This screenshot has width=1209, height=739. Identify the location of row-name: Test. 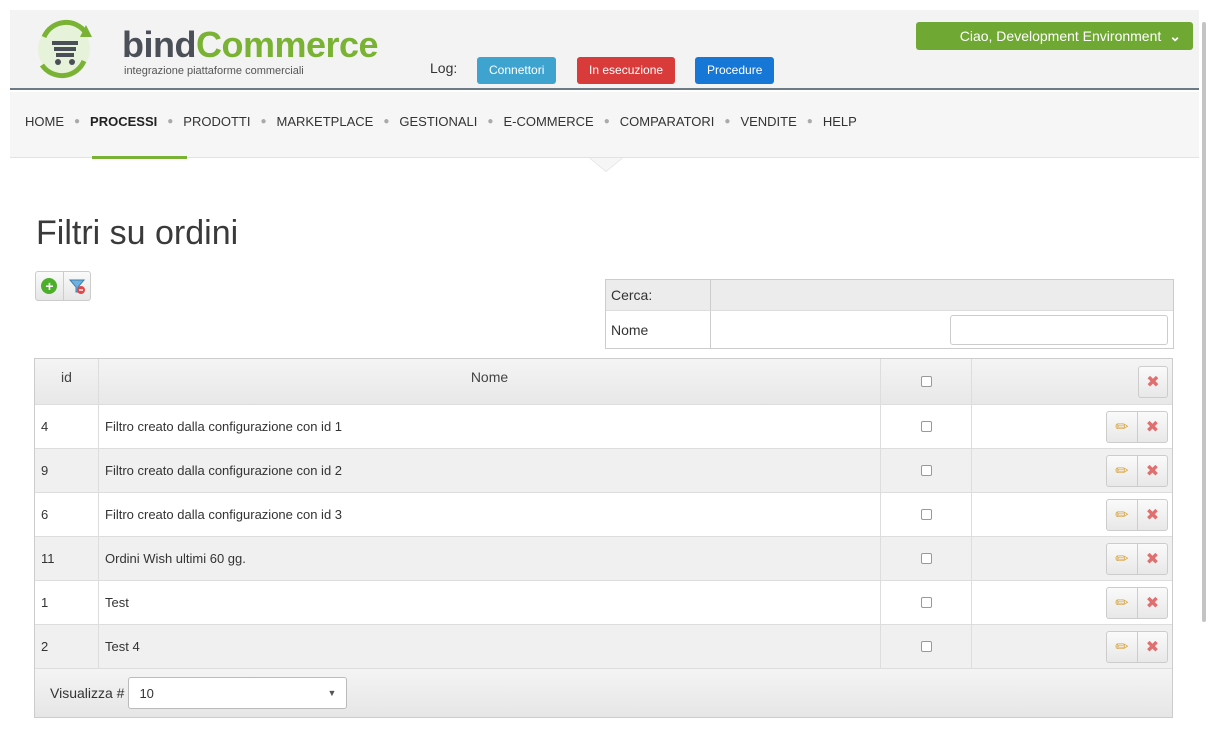
(490, 602).